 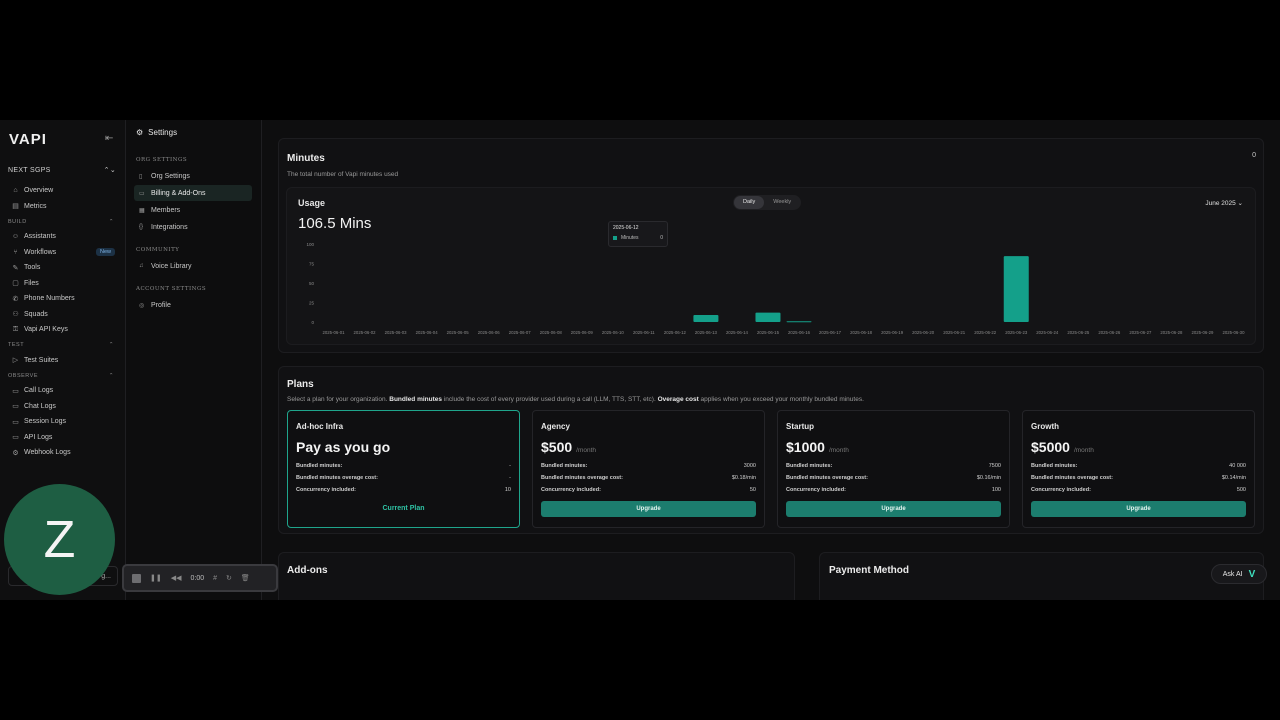 I want to click on sidebar-item-phone-numbers: ✆ Phone Numbers, so click(x=63, y=299).